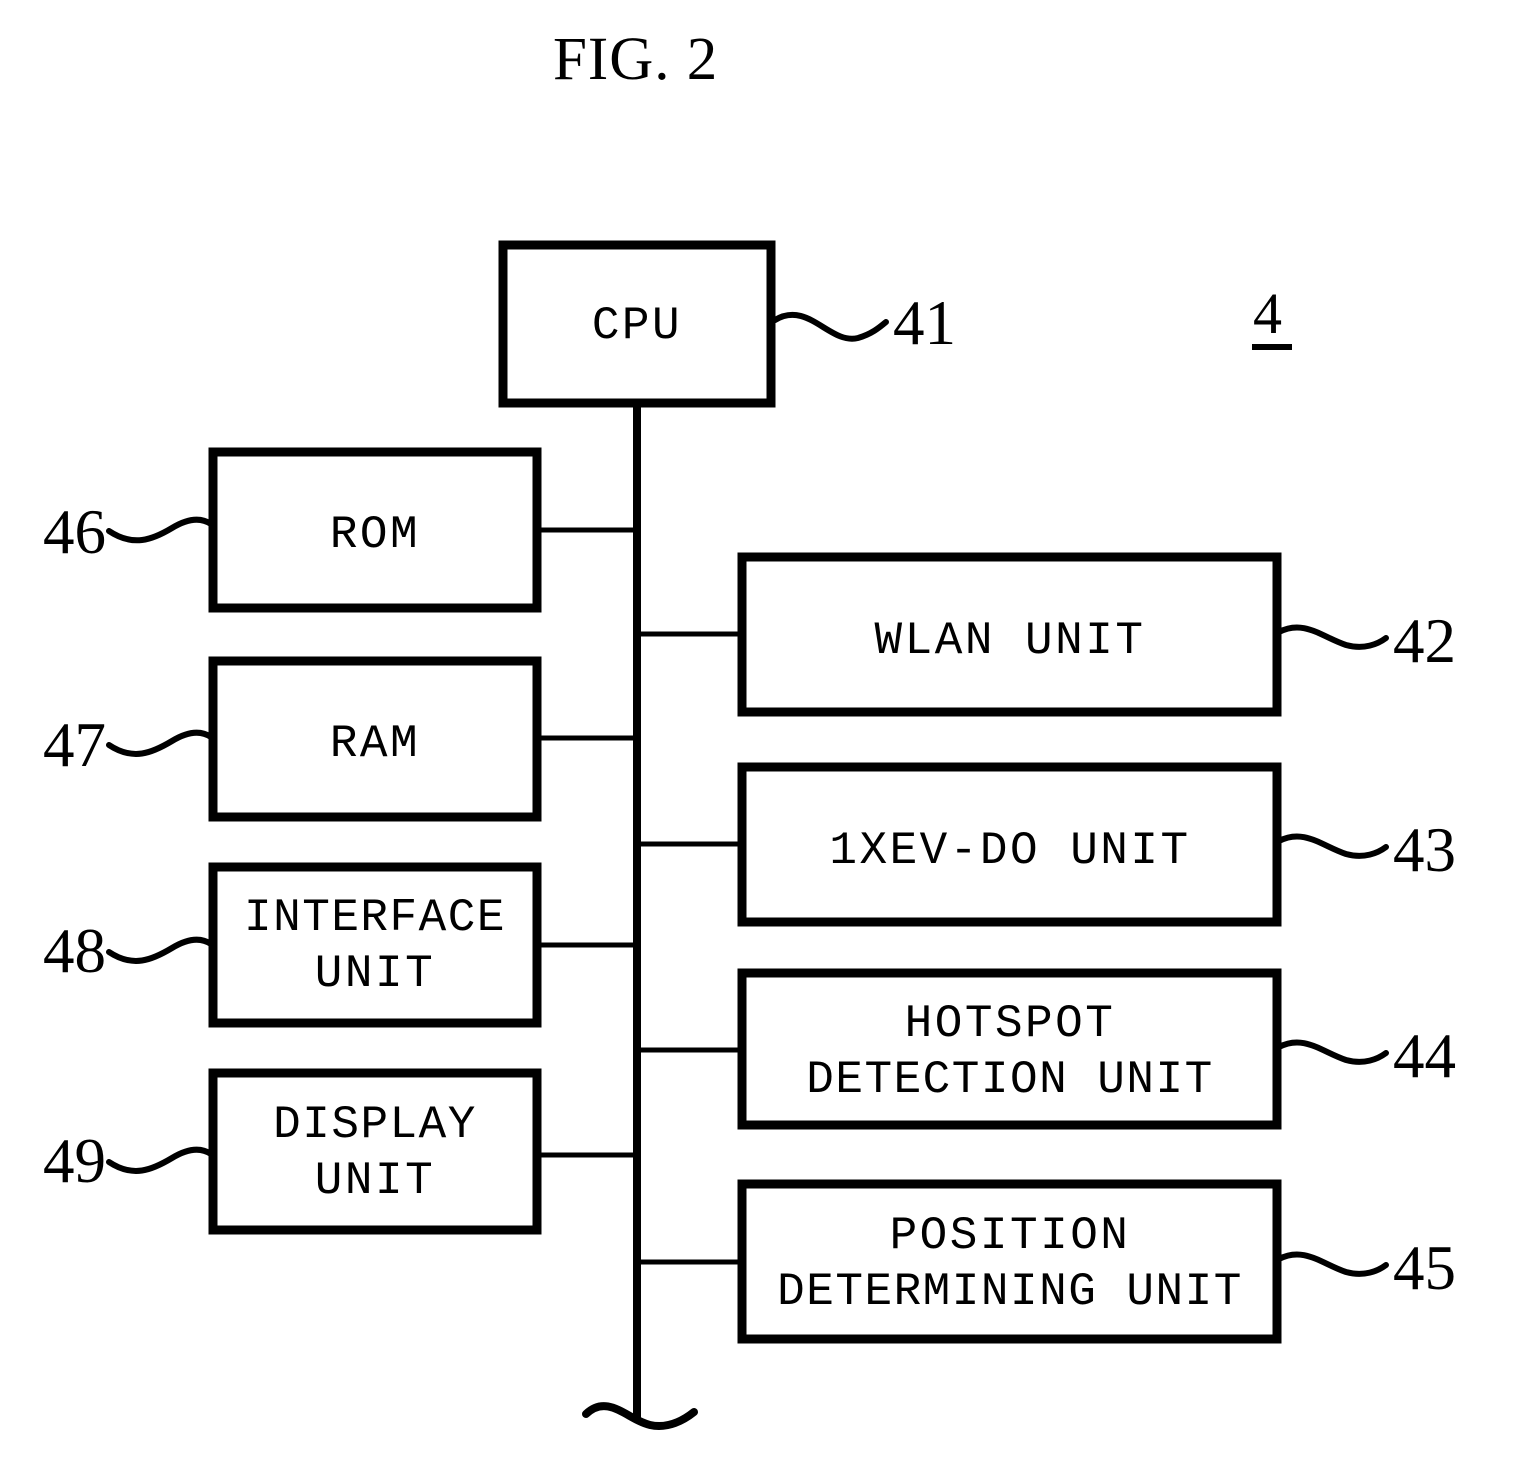 The image size is (1525, 1466). What do you see at coordinates (1009, 851) in the screenshot?
I see `evdo-unit-label: 1XEV-DO UNIT` at bounding box center [1009, 851].